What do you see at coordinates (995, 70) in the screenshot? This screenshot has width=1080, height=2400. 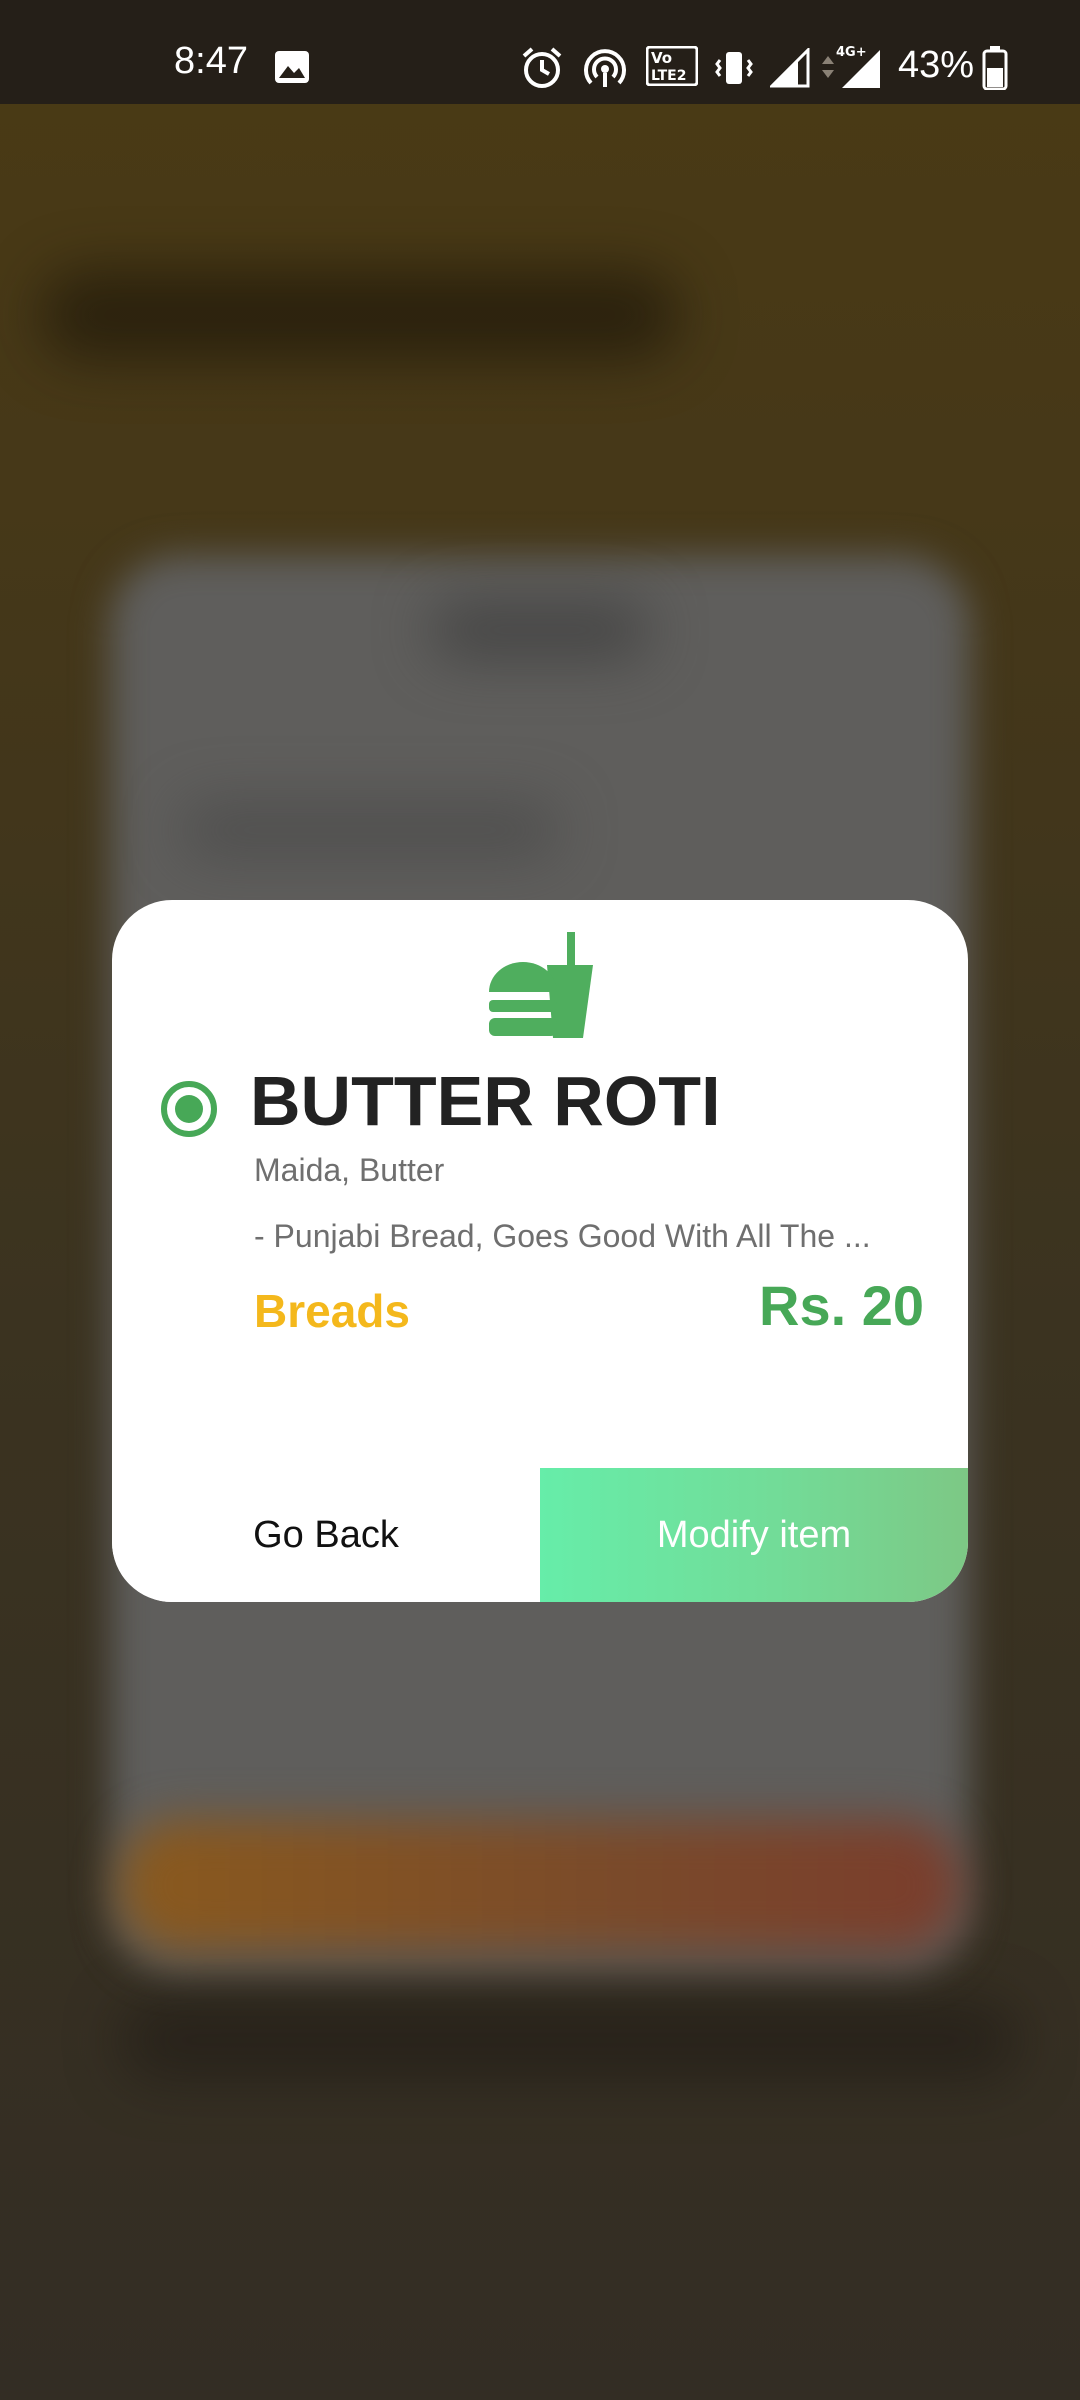 I see `battery-icon` at bounding box center [995, 70].